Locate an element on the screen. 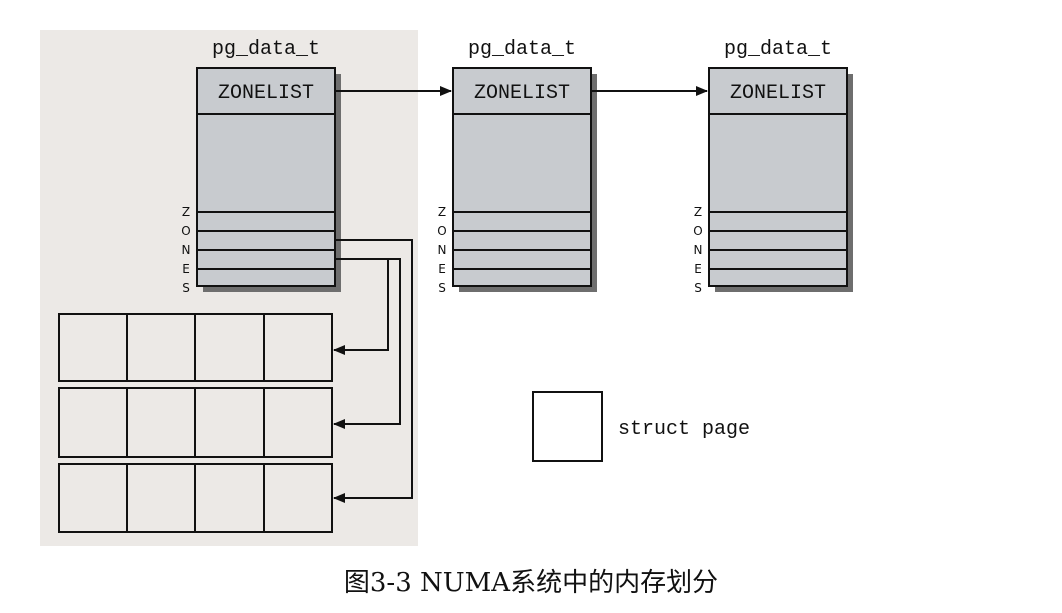 This screenshot has height=613, width=1062. pg-data-node-1: pg_data_t ZONELIST Z O N E S is located at coordinates (517, 166).